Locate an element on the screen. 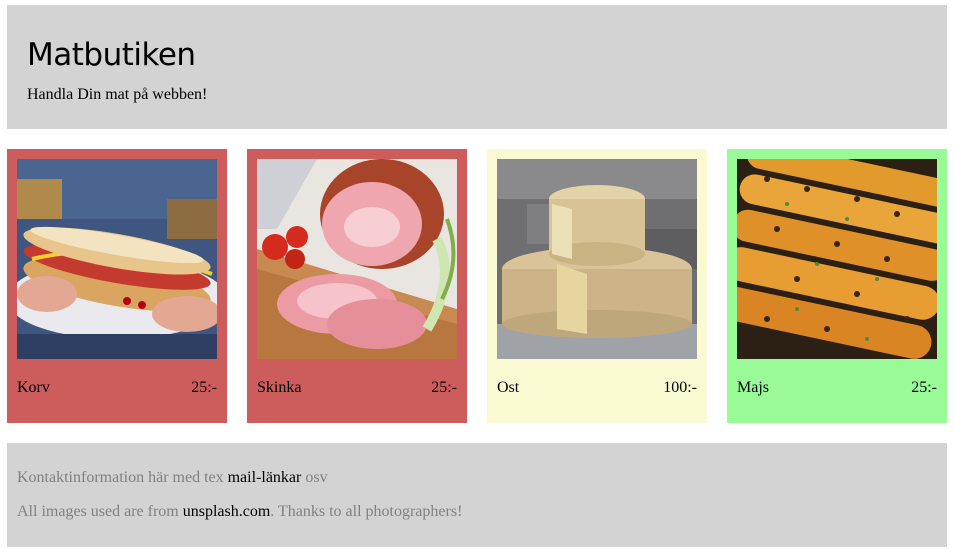 The height and width of the screenshot is (555, 954). mail-link: mail-länkar is located at coordinates (265, 477).